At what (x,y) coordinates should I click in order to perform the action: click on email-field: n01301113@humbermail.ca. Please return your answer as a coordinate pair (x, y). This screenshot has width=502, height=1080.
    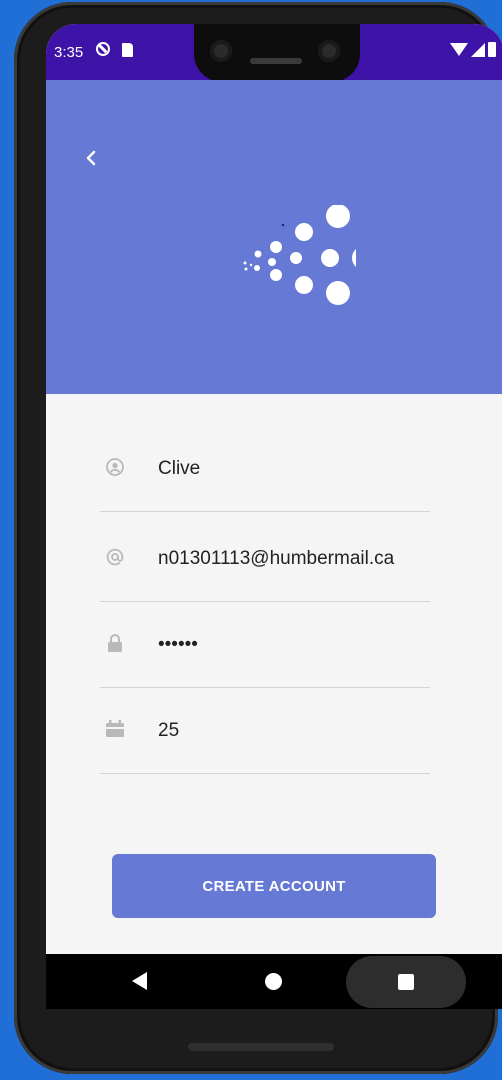
    Looking at the image, I should click on (267, 559).